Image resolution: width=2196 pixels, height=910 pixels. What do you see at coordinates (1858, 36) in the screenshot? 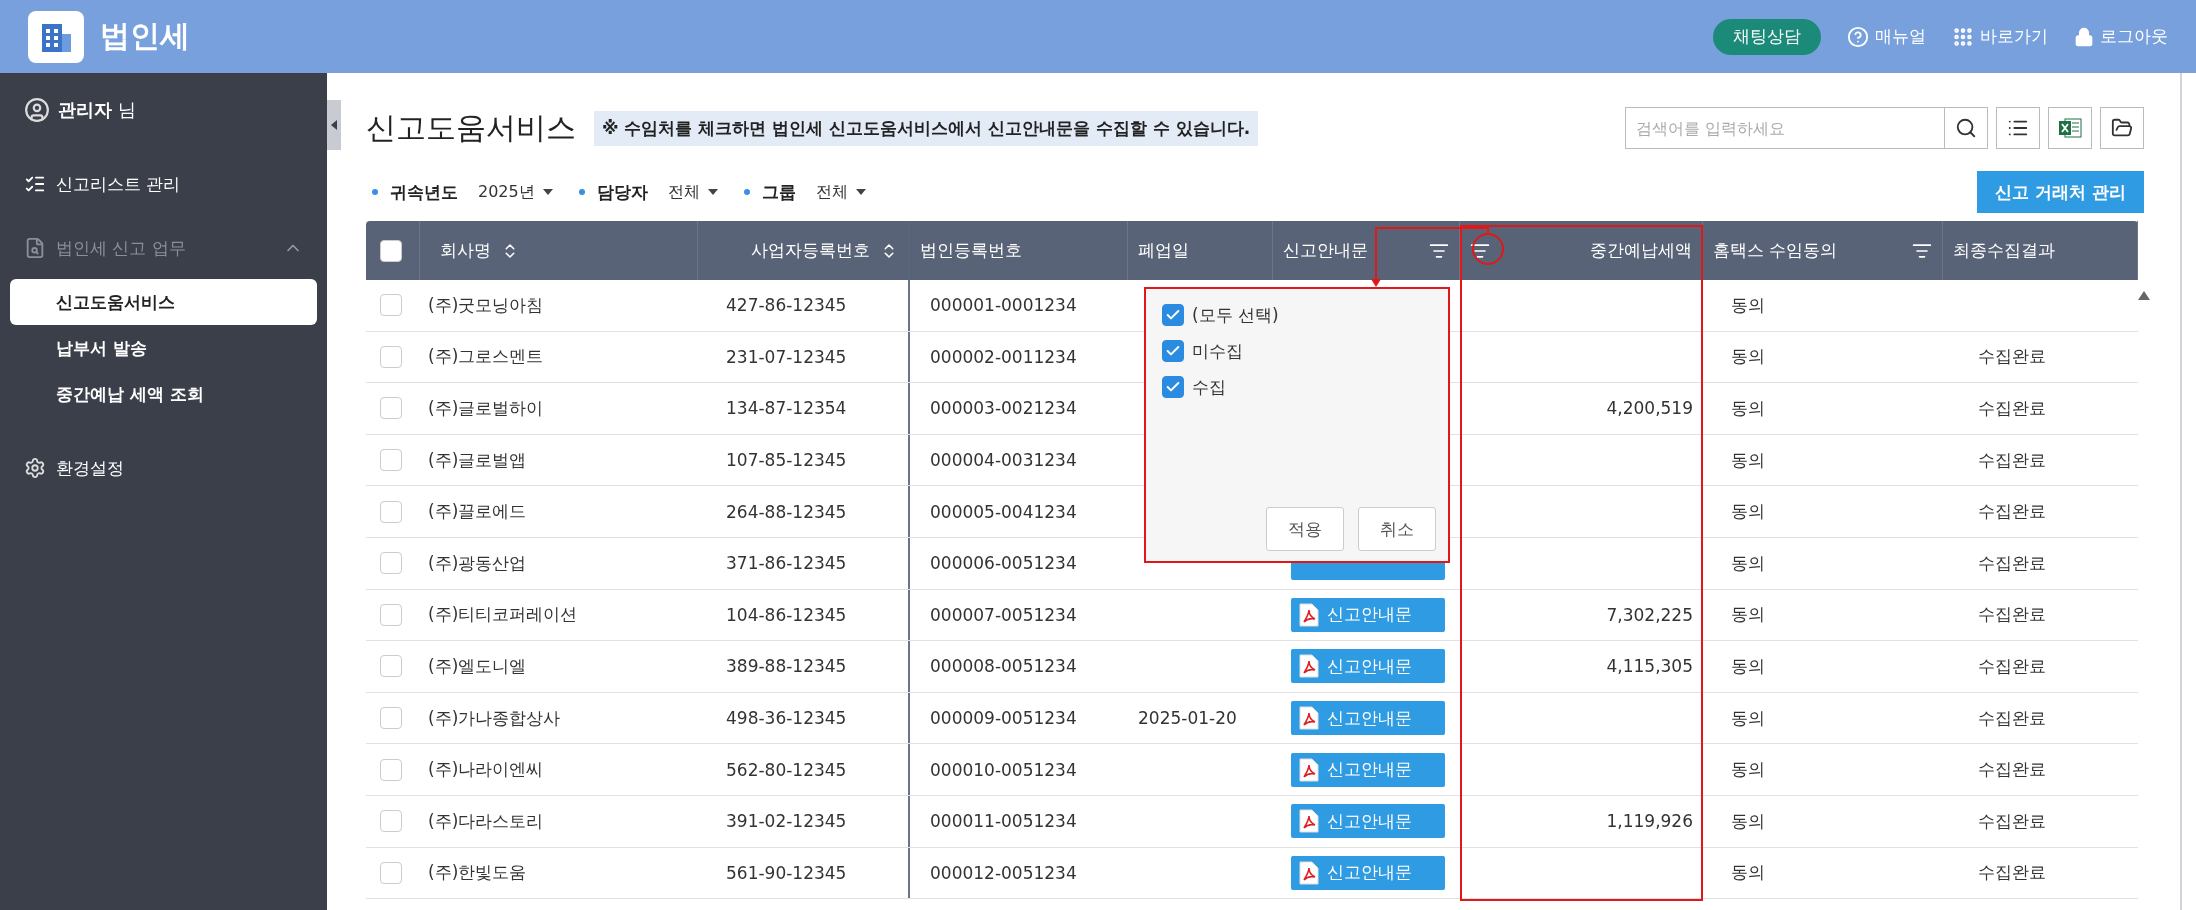
I see `help-icon` at bounding box center [1858, 36].